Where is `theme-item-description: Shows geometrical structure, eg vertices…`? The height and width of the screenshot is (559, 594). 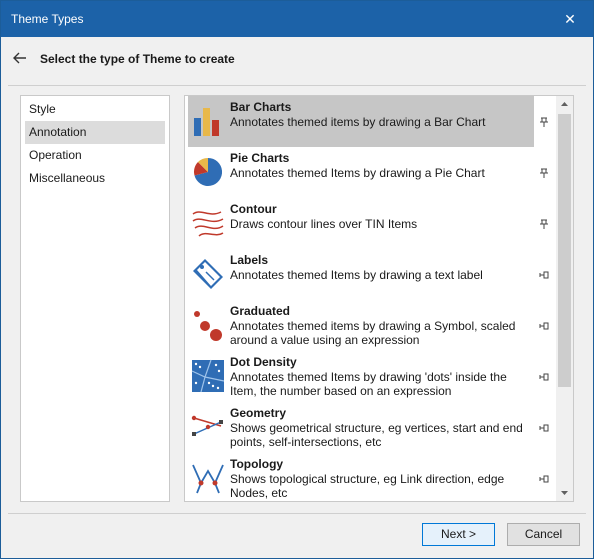
theme-item-description: Shows geometrical structure, eg vertices… is located at coordinates (376, 435).